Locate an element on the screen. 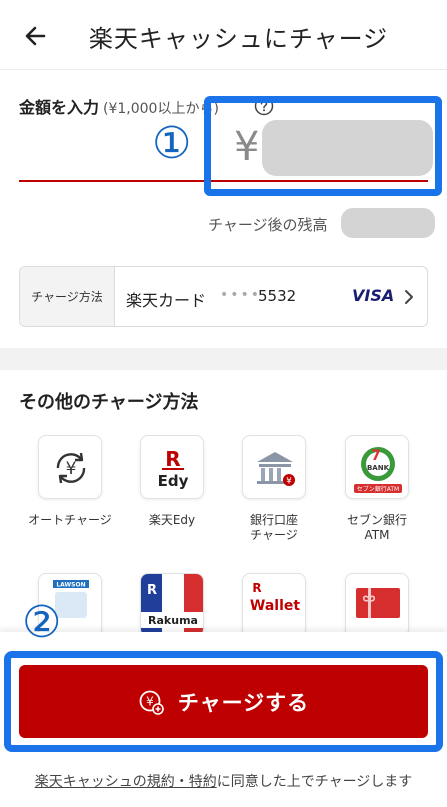 The width and height of the screenshot is (447, 807). auto-charge-yen-icon: ¥ is located at coordinates (71, 468).